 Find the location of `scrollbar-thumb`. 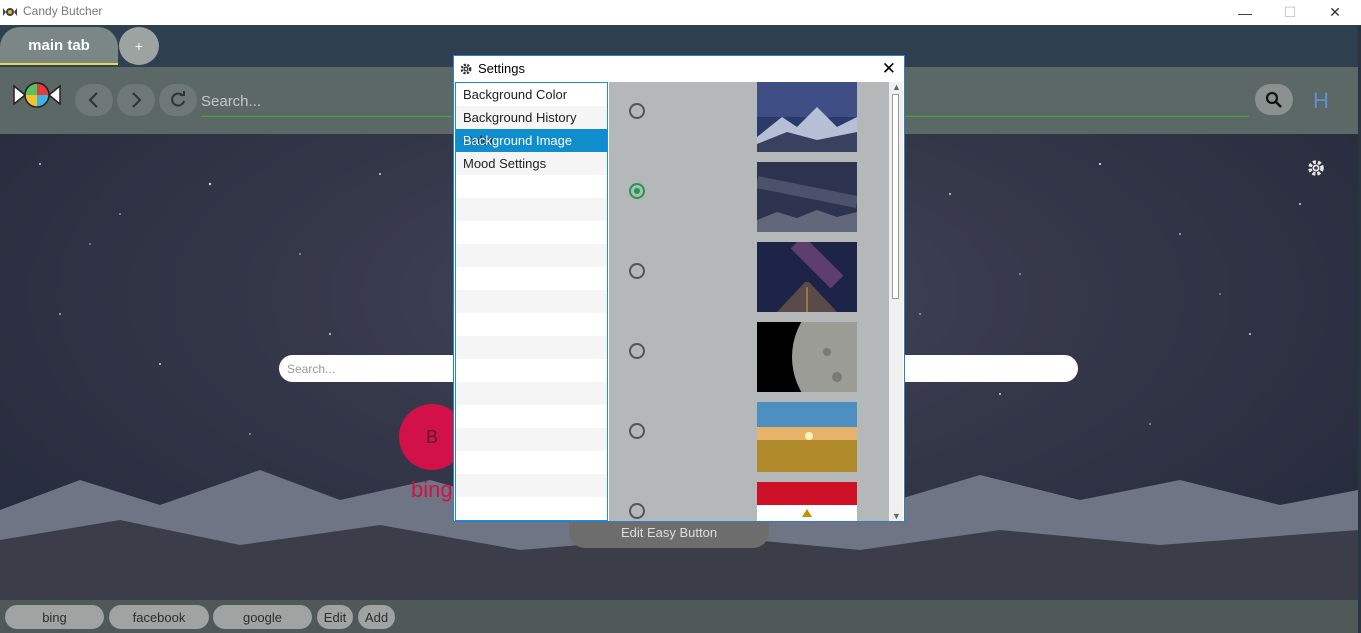

scrollbar-thumb is located at coordinates (895, 196).